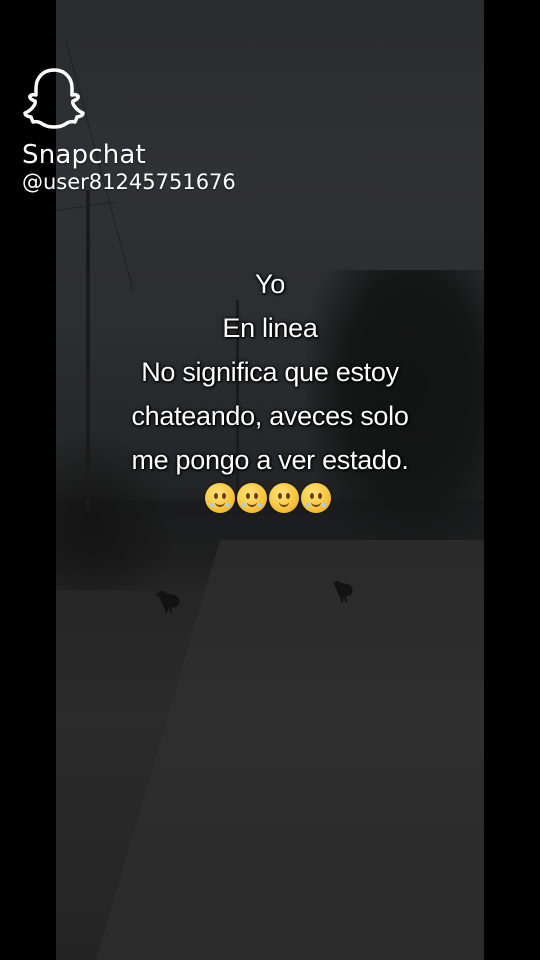 This screenshot has width=540, height=960. I want to click on caption-line: En linea, so click(270, 328).